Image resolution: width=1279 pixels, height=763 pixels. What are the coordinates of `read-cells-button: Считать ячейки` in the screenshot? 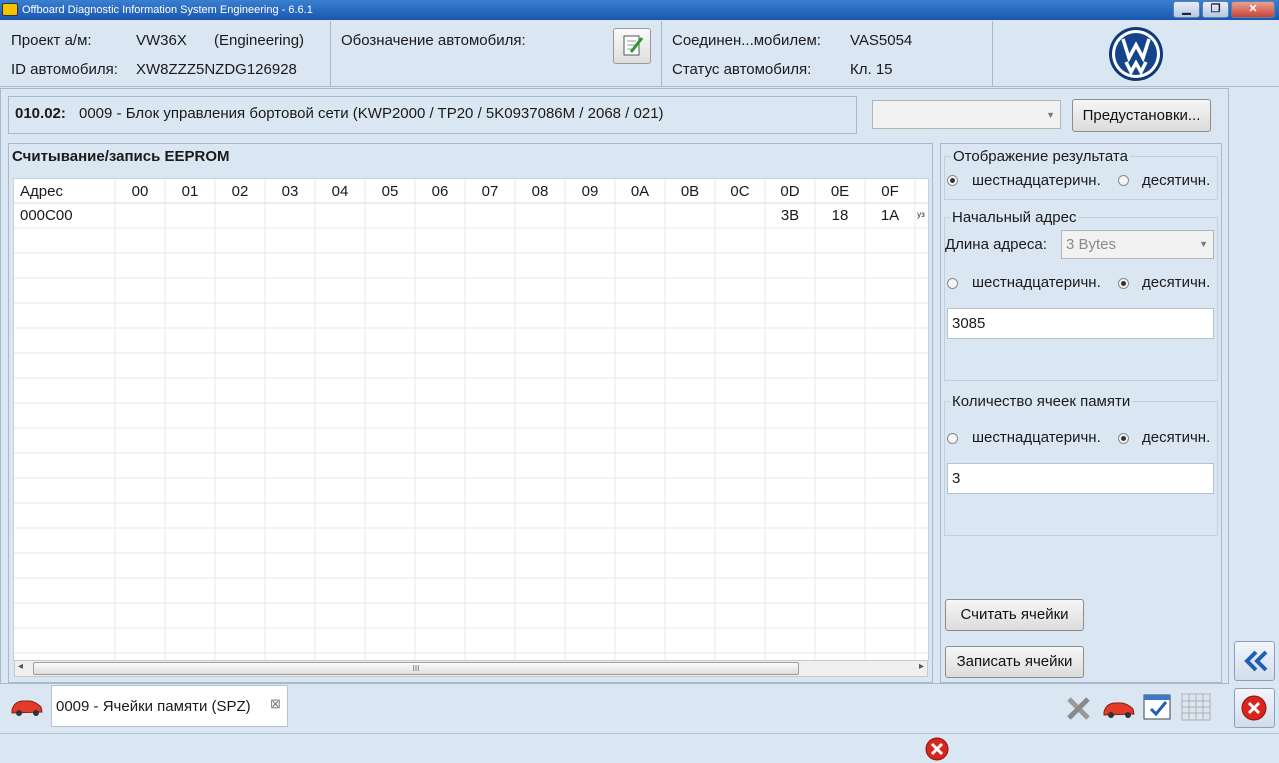 It's located at (1014, 615).